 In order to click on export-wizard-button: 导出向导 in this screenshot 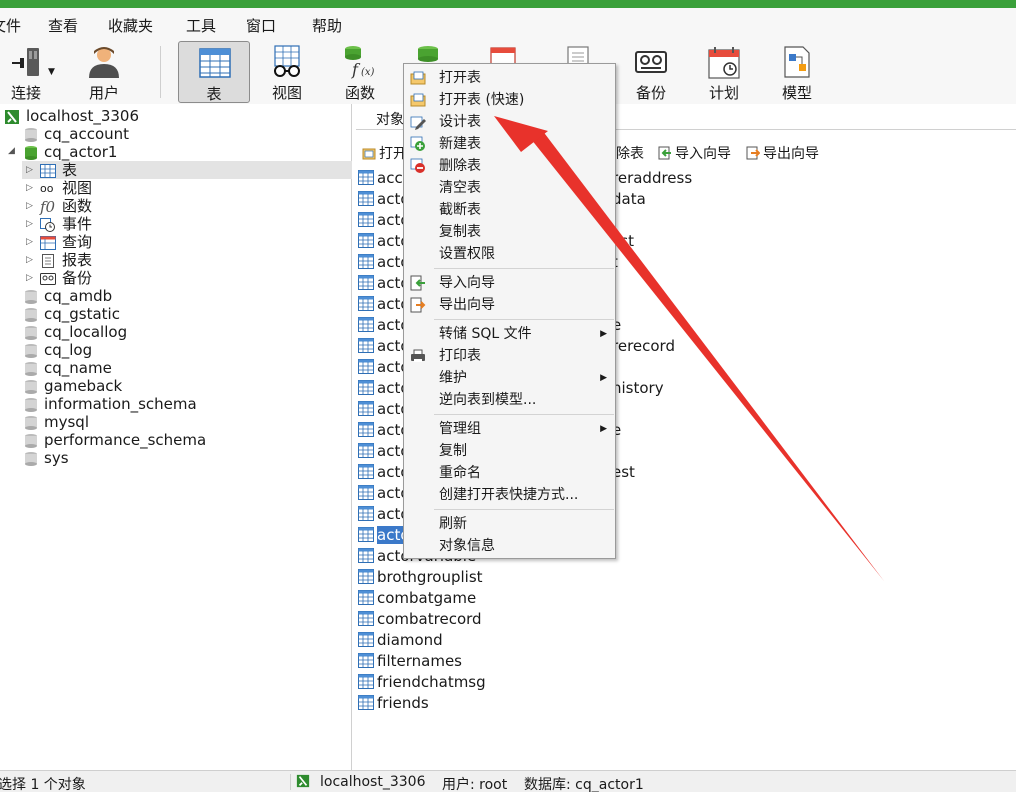, I will do `click(782, 153)`.